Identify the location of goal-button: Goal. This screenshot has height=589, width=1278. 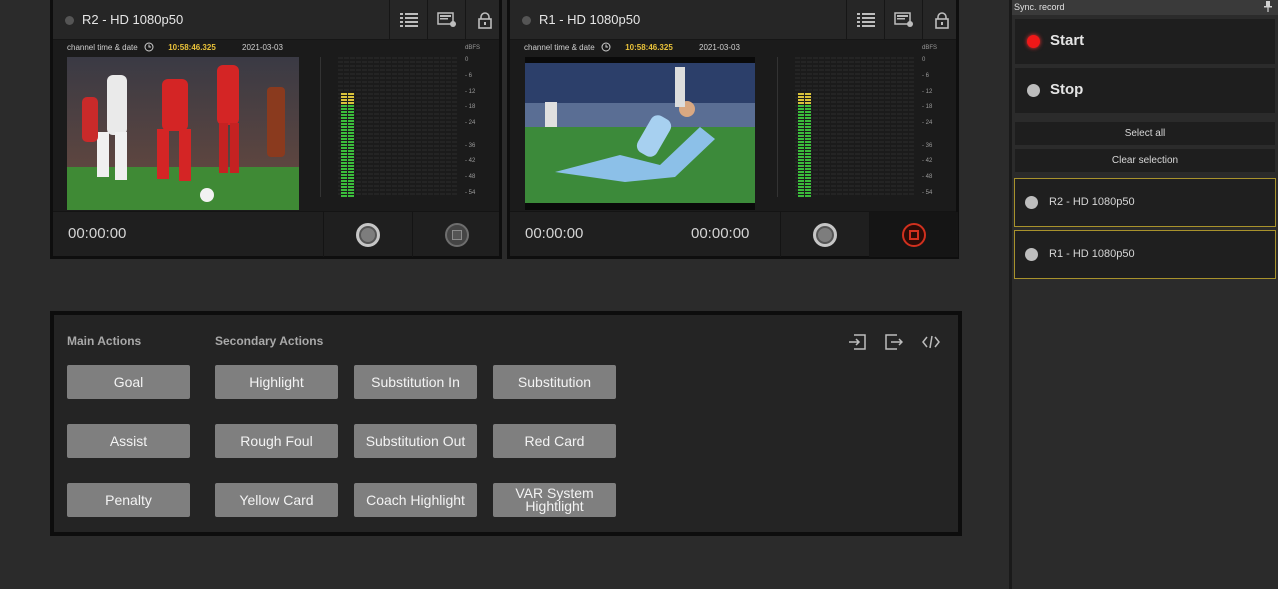
(128, 382).